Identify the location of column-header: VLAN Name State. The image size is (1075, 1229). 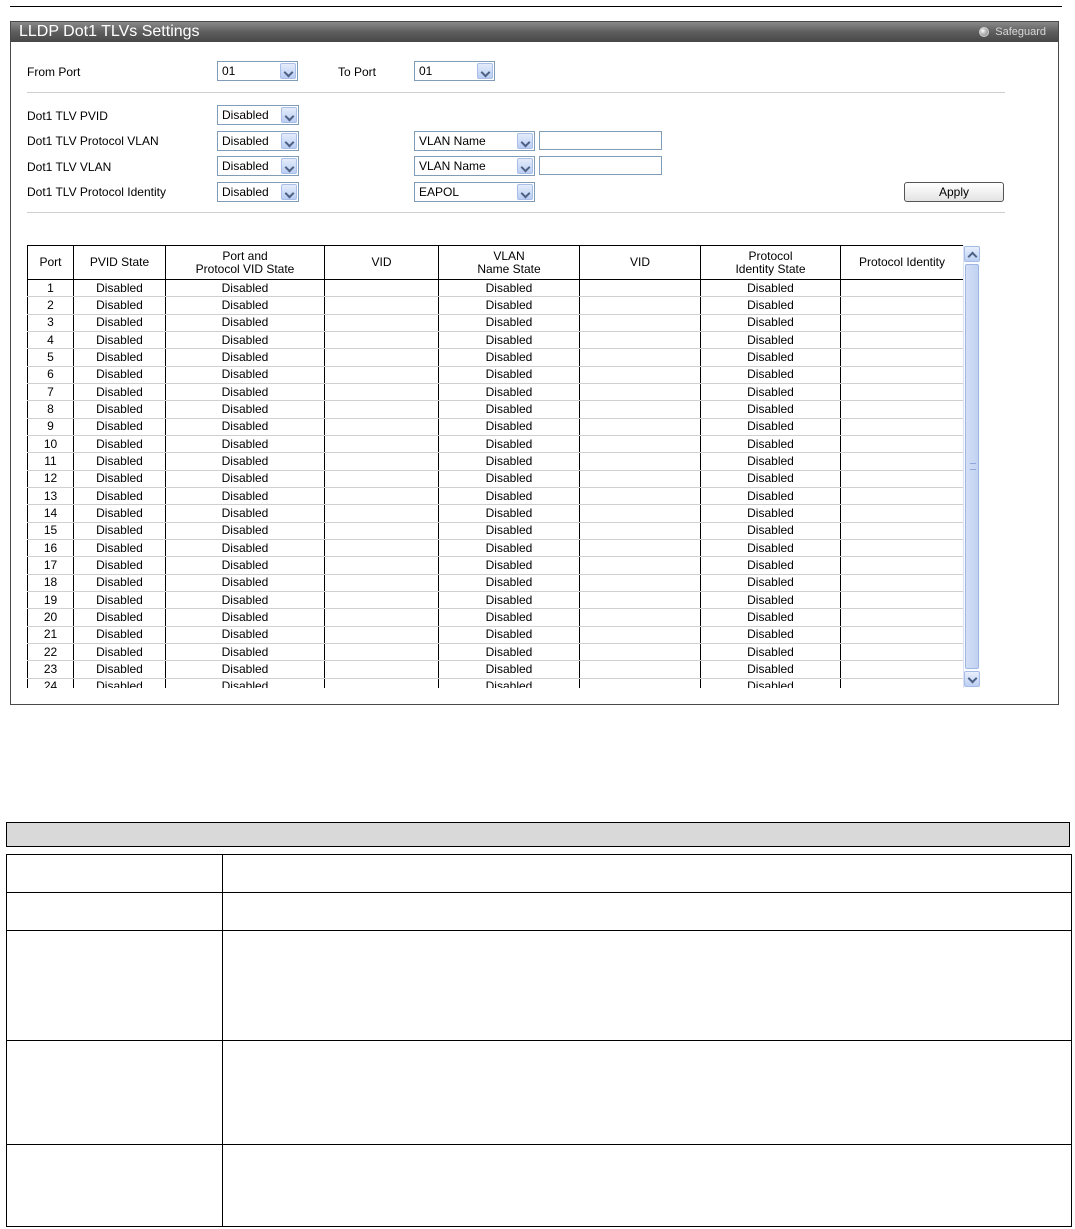
(509, 262).